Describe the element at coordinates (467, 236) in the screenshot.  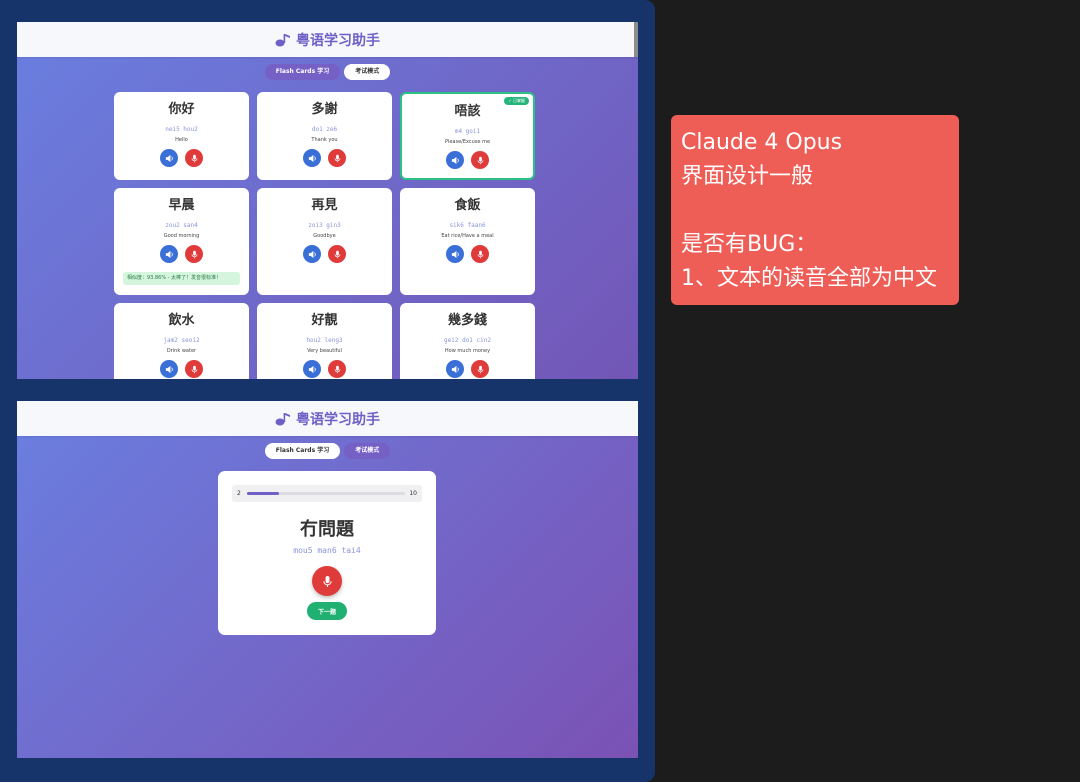
I see `card-meaning: Eat rice/Have a meal` at that location.